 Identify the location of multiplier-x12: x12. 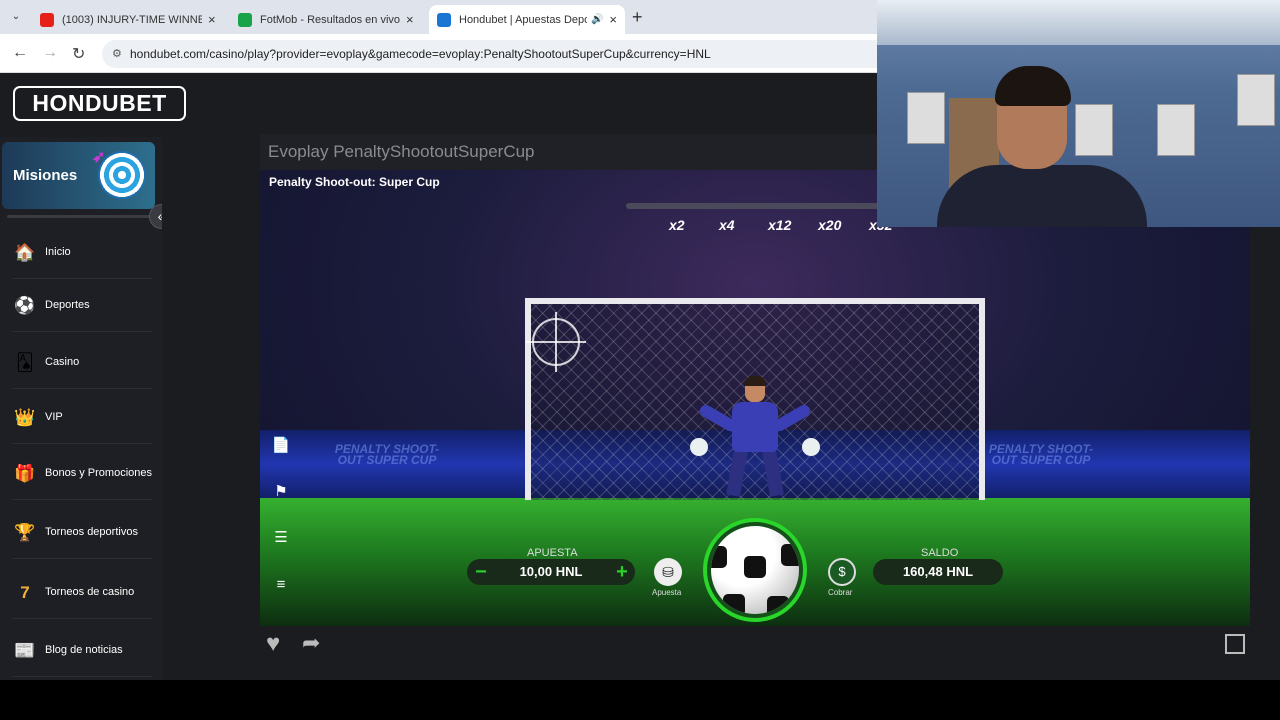
(780, 225).